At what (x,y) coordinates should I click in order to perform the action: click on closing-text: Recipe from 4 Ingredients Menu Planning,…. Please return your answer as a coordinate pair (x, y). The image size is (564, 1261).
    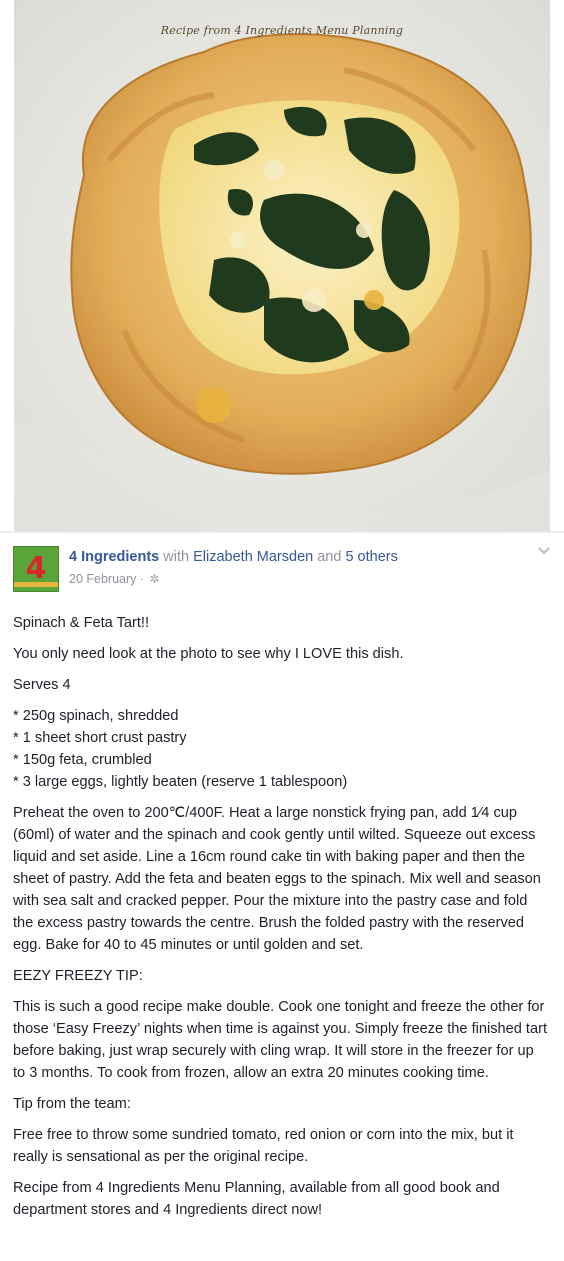
    Looking at the image, I should click on (256, 1199).